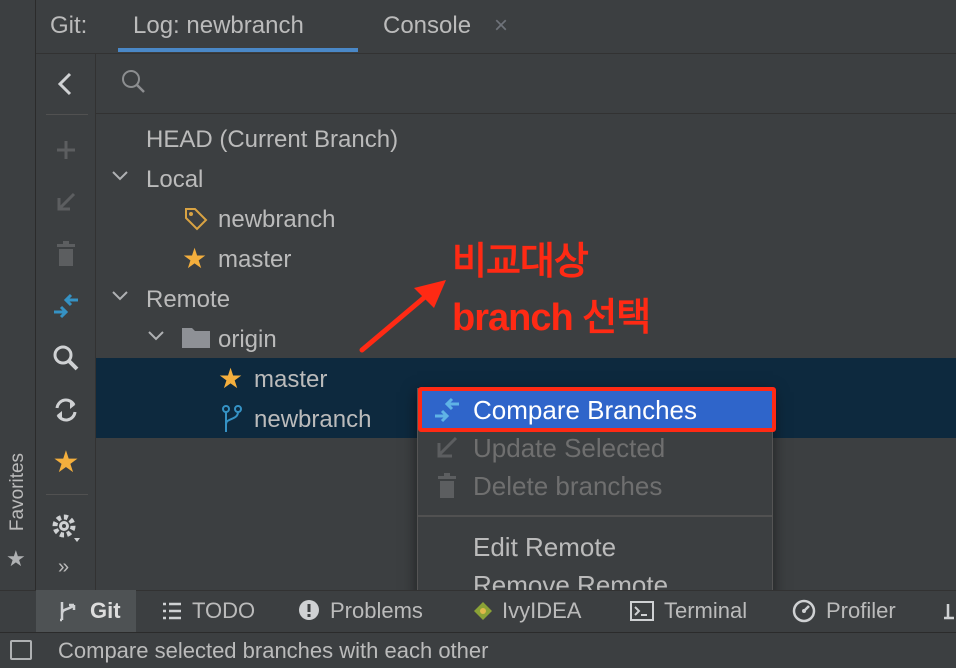 Image resolution: width=956 pixels, height=668 pixels. I want to click on menu-separator, so click(595, 516).